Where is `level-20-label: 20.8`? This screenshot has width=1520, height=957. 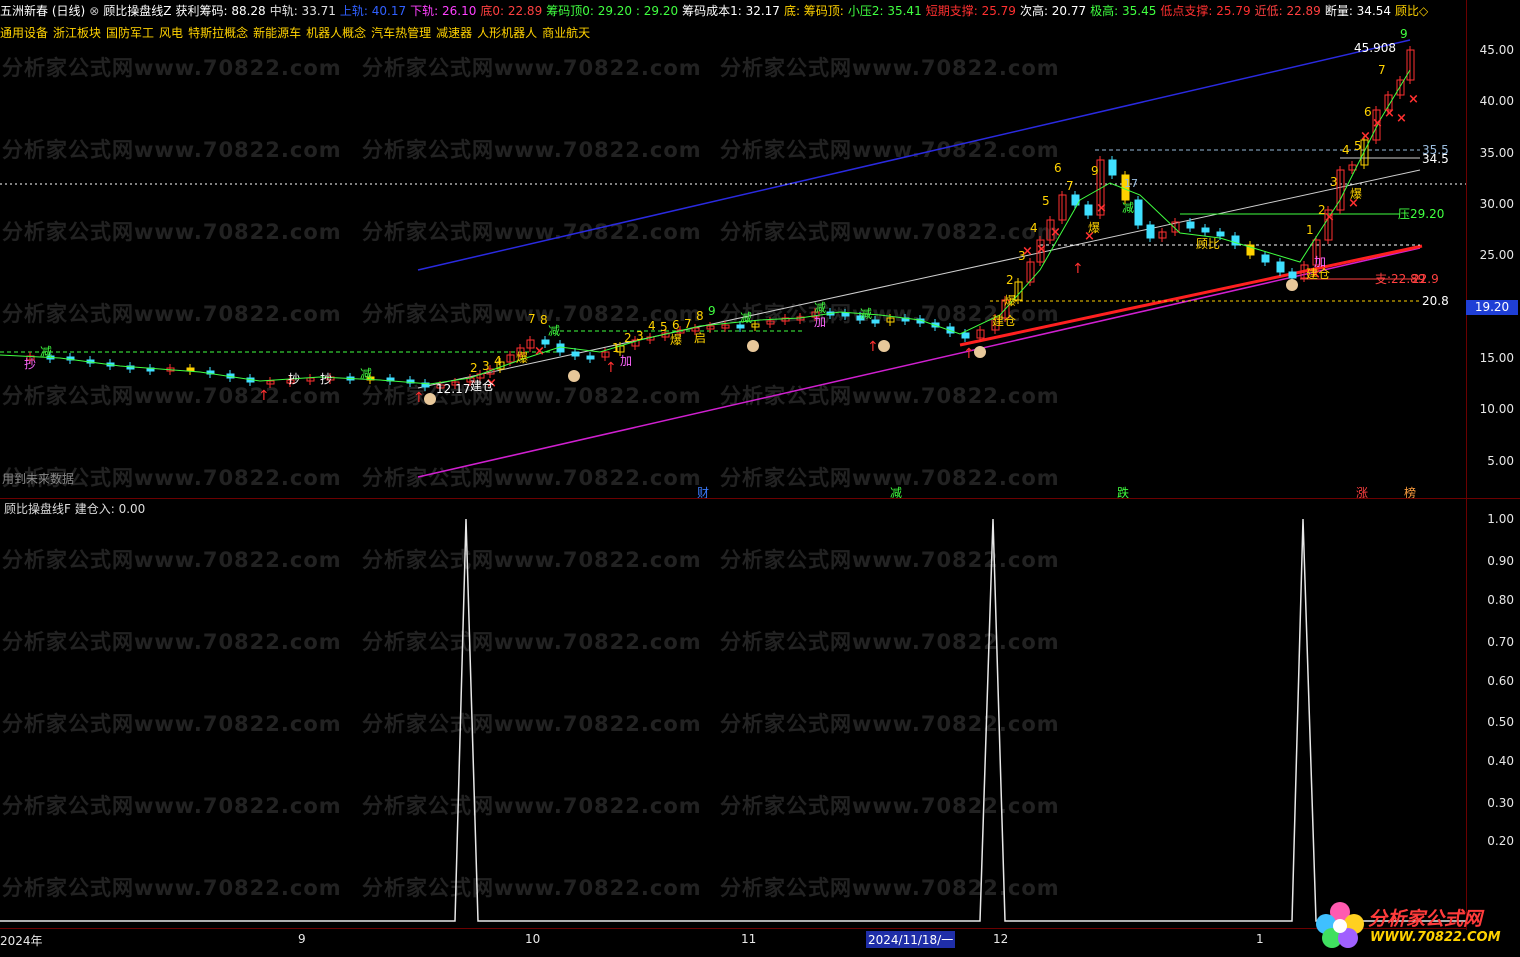
level-20-label: 20.8 is located at coordinates (1435, 301).